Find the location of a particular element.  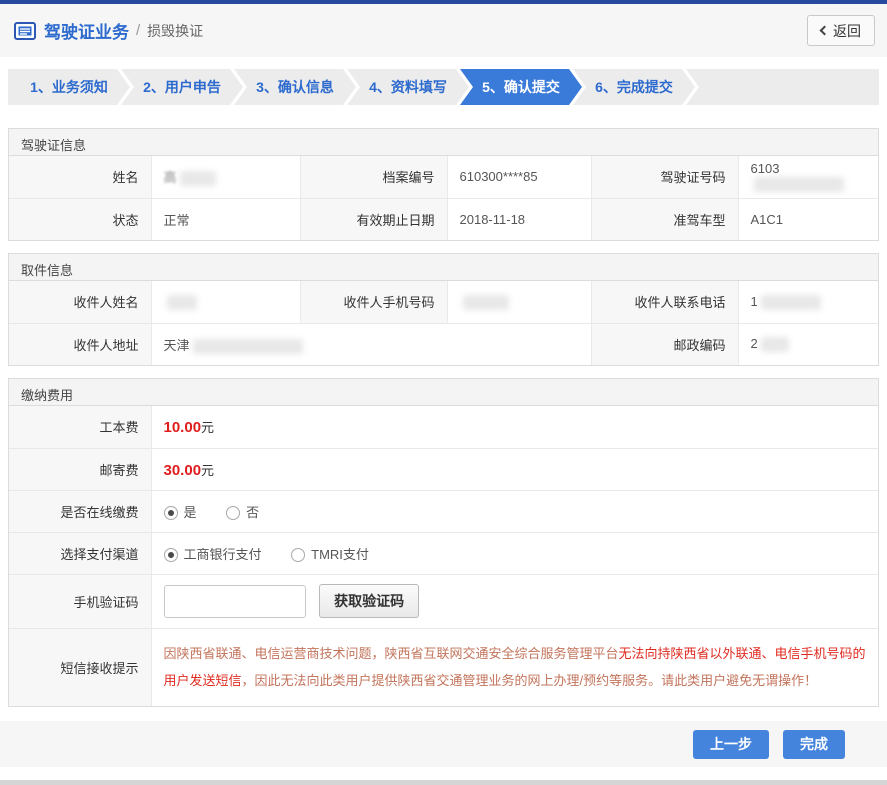

notice-part-1: 因陕西省联通、电信运营商技术问题，陕西省互联网交通安全综合服务管理平台 is located at coordinates (391, 654).